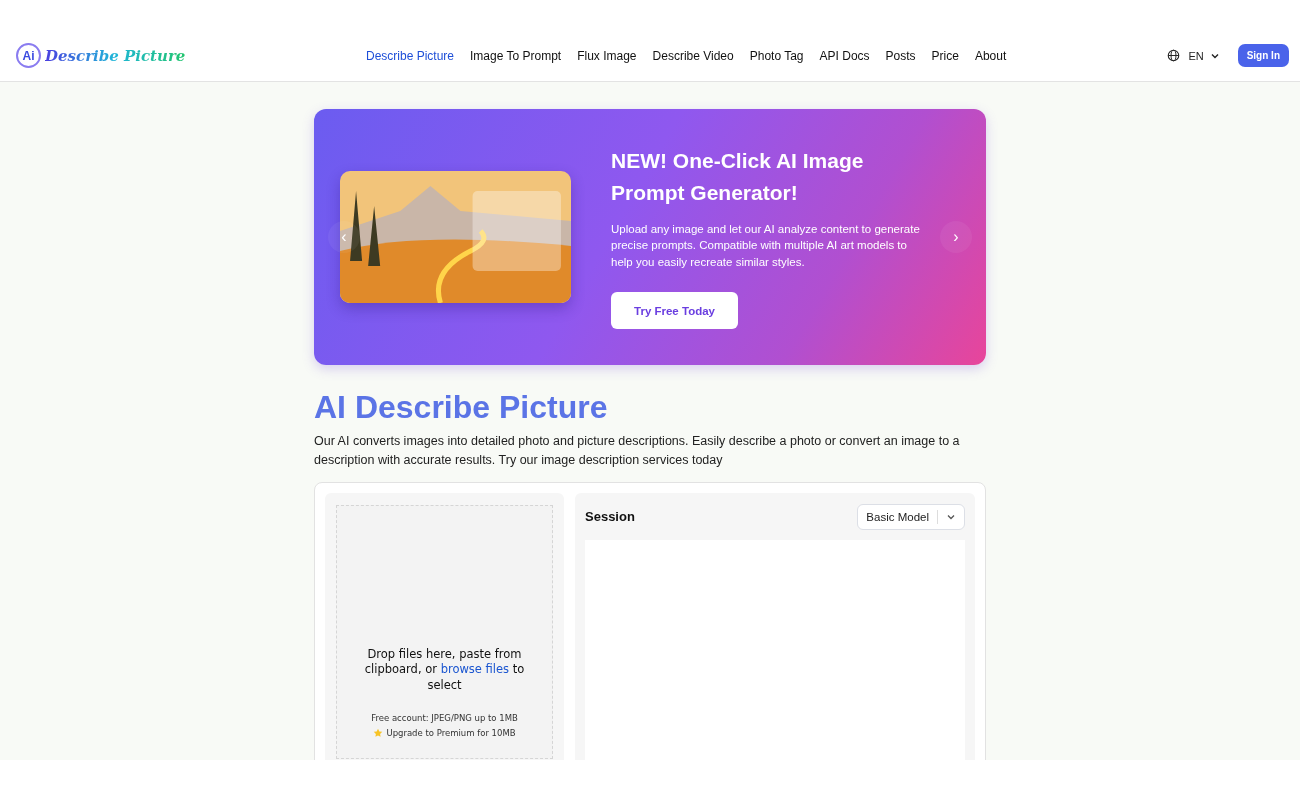 The image size is (1300, 788). Describe the element at coordinates (674, 311) in the screenshot. I see `try-free-button: Try Free Today` at that location.